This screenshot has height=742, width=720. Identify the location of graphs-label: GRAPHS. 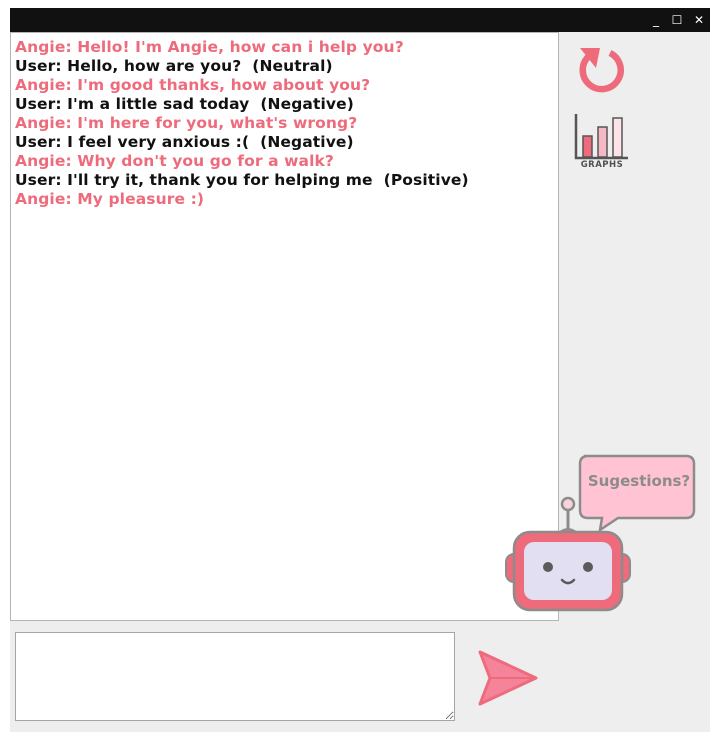
(602, 165).